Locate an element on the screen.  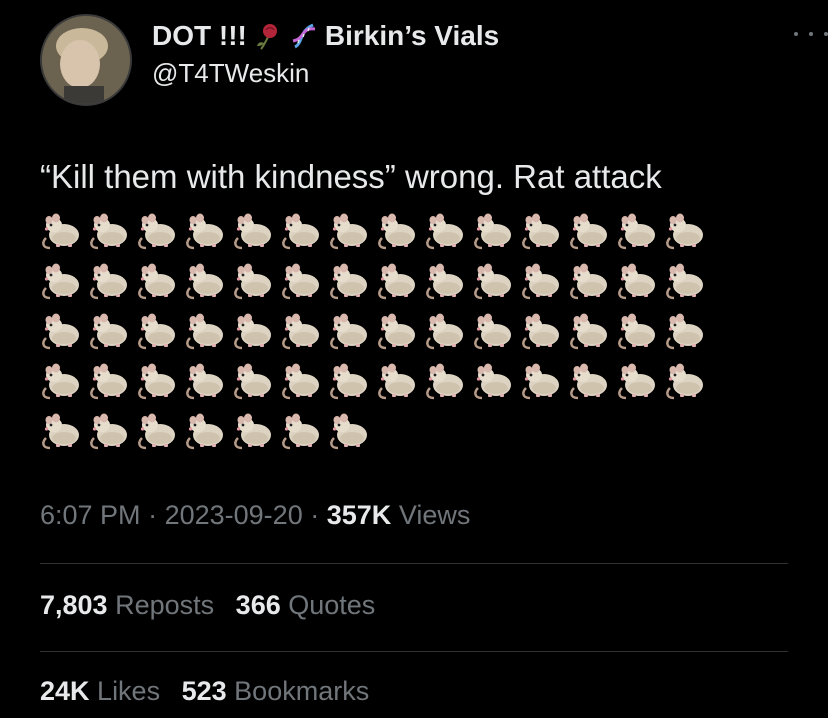
user-names: DOT !!! Birkin’s Vials @T4TWeskin is located at coordinates (325, 53).